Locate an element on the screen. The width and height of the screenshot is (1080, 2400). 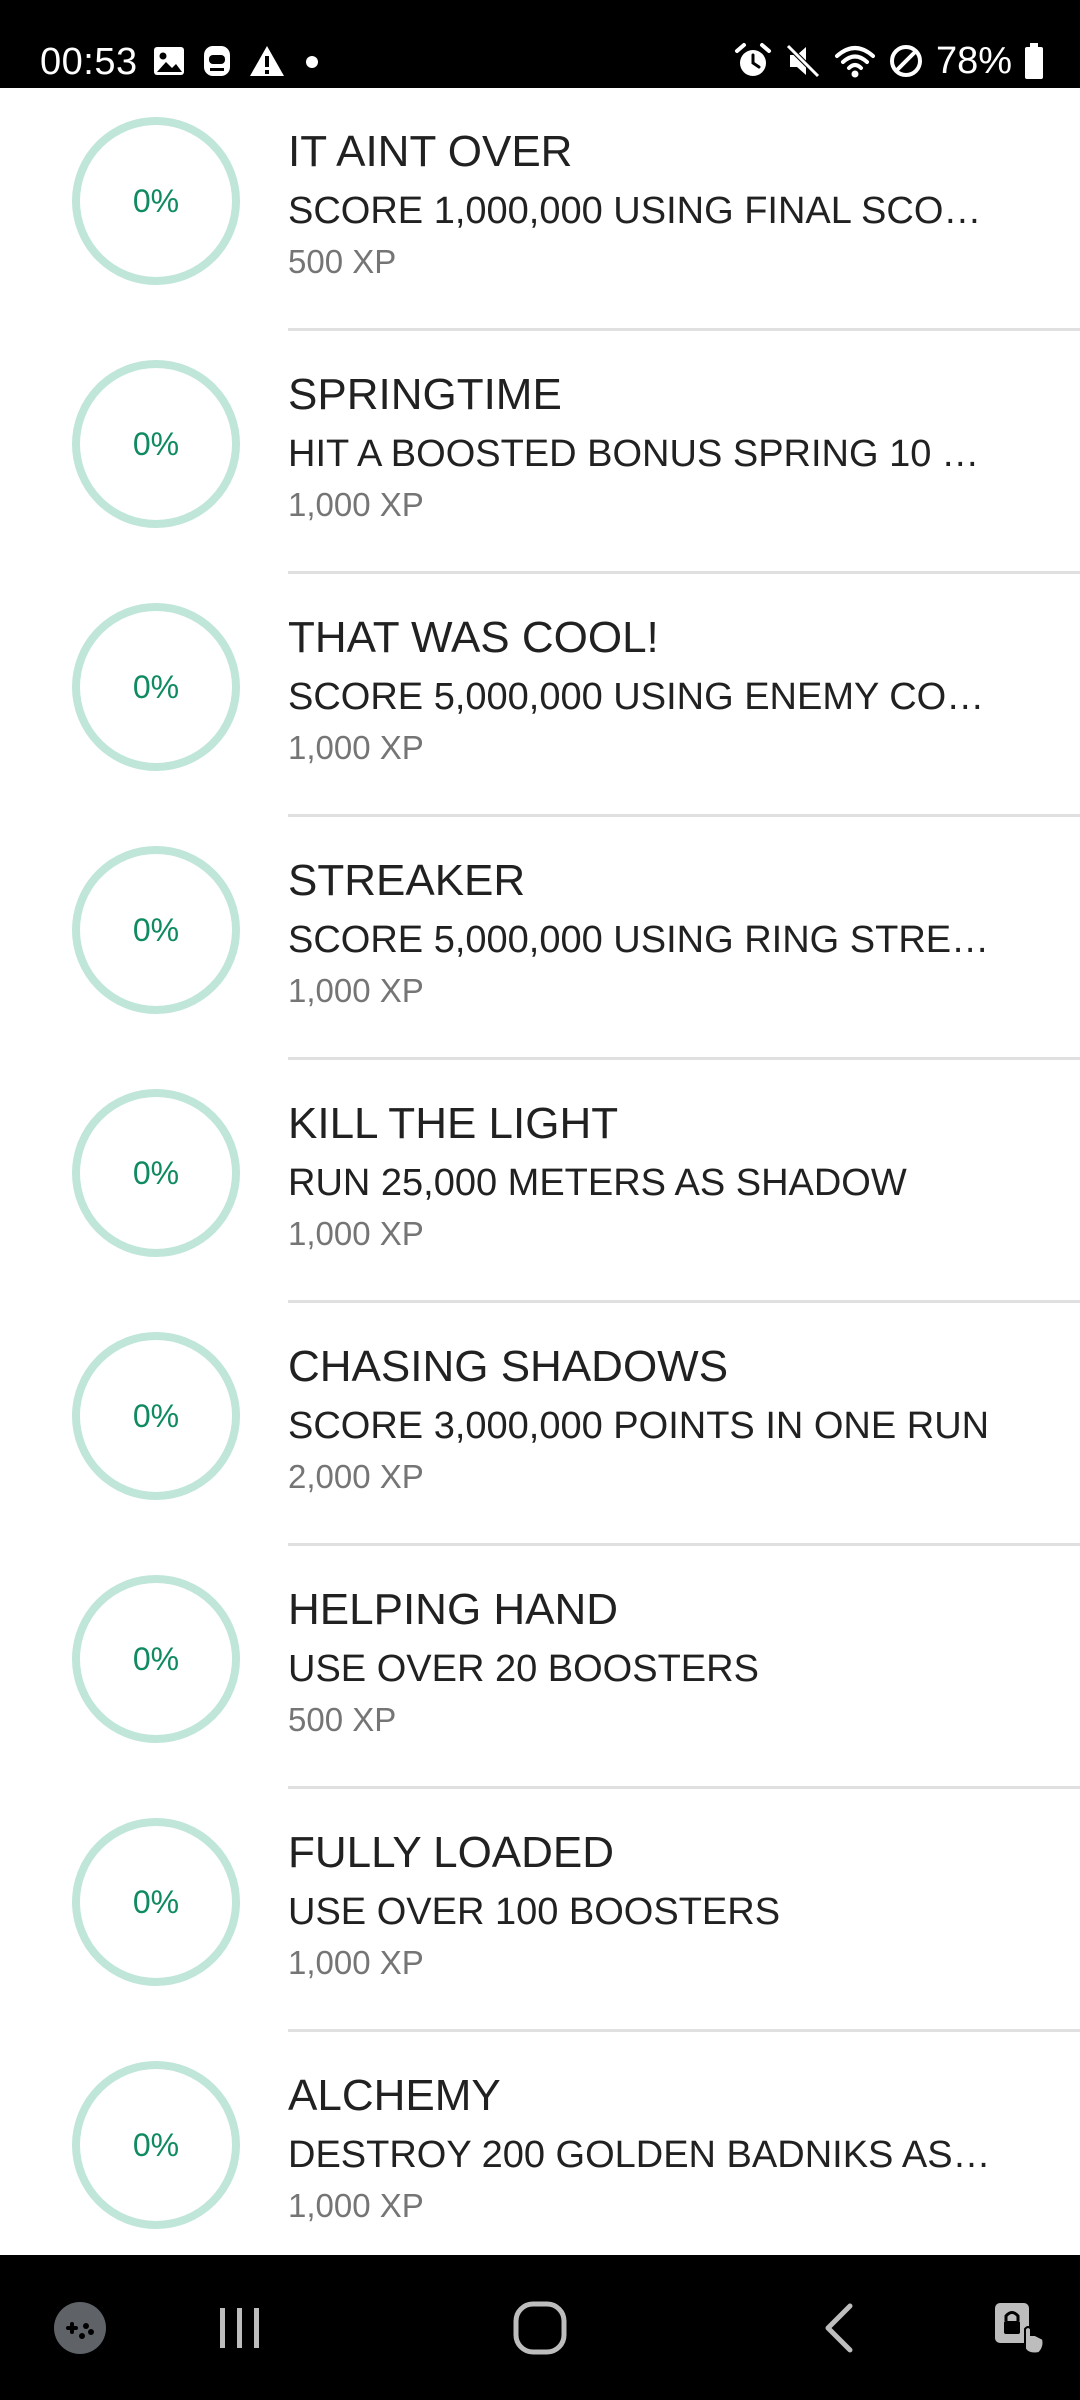
alarm-icon is located at coordinates (752, 59).